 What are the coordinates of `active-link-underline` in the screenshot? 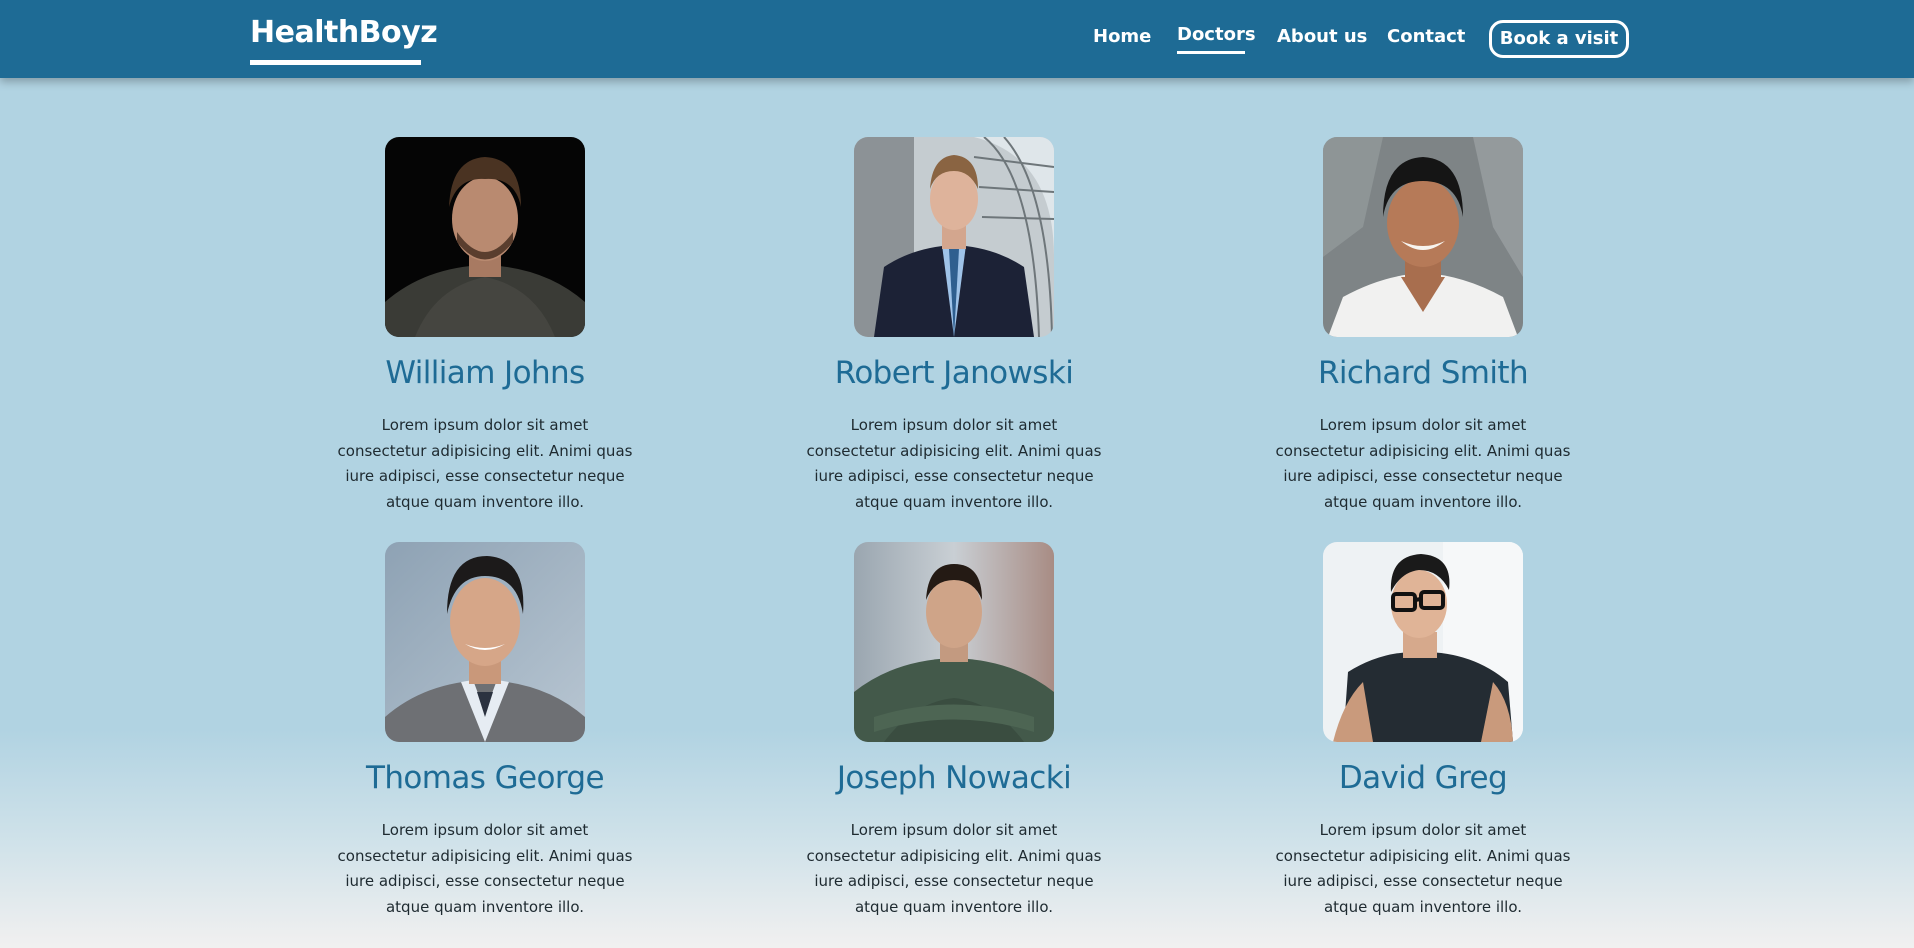 It's located at (1211, 52).